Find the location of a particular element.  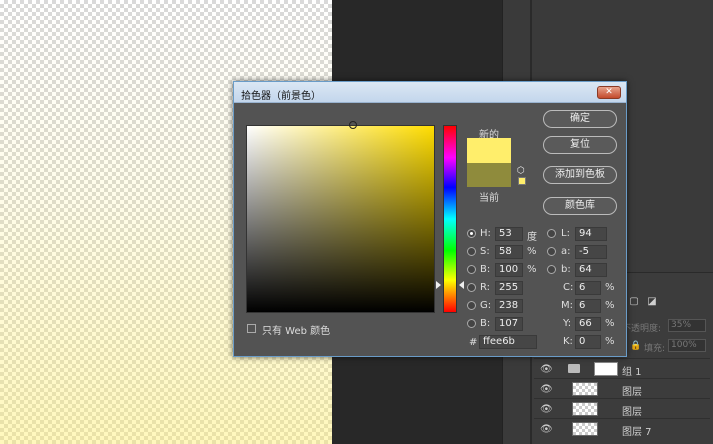

black-unit: % is located at coordinates (610, 341).